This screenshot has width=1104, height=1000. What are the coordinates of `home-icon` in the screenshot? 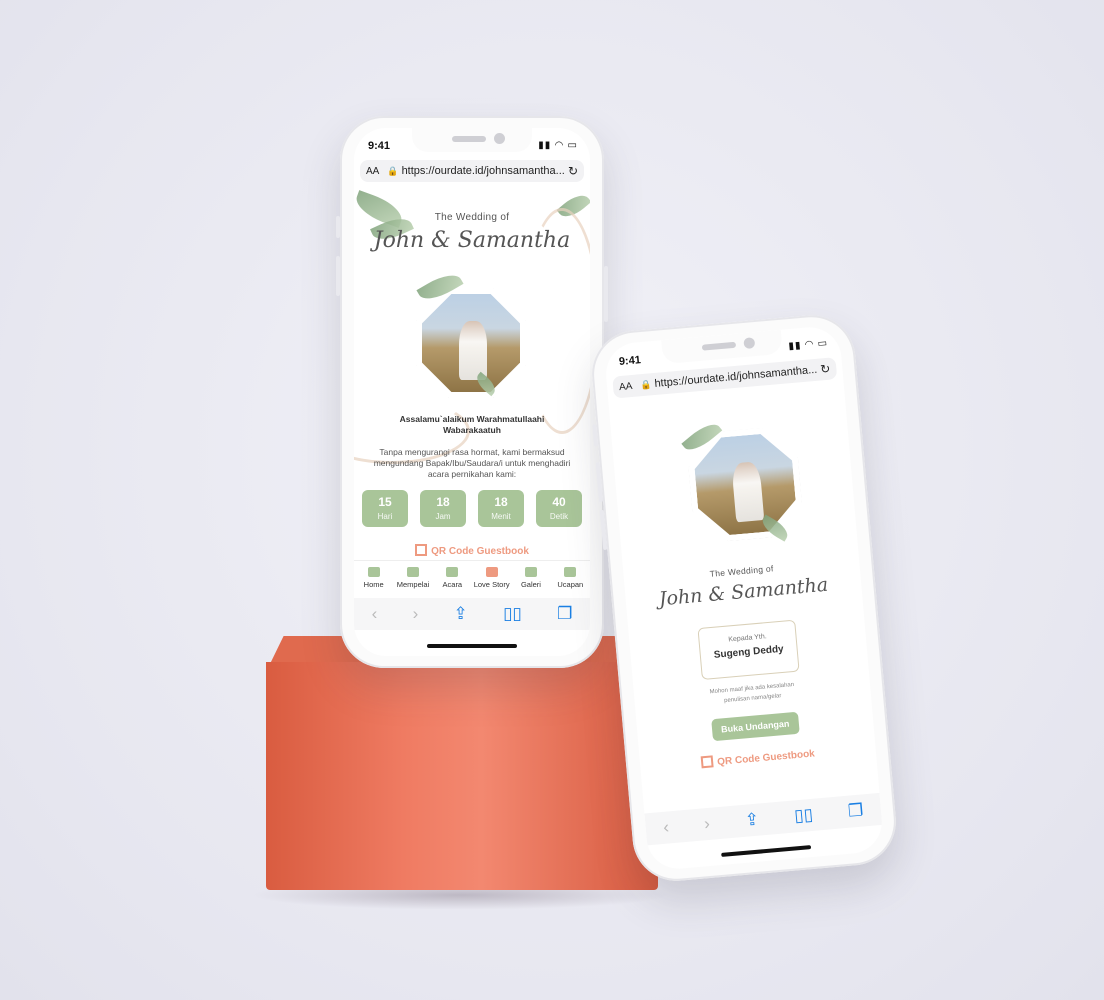 It's located at (373, 572).